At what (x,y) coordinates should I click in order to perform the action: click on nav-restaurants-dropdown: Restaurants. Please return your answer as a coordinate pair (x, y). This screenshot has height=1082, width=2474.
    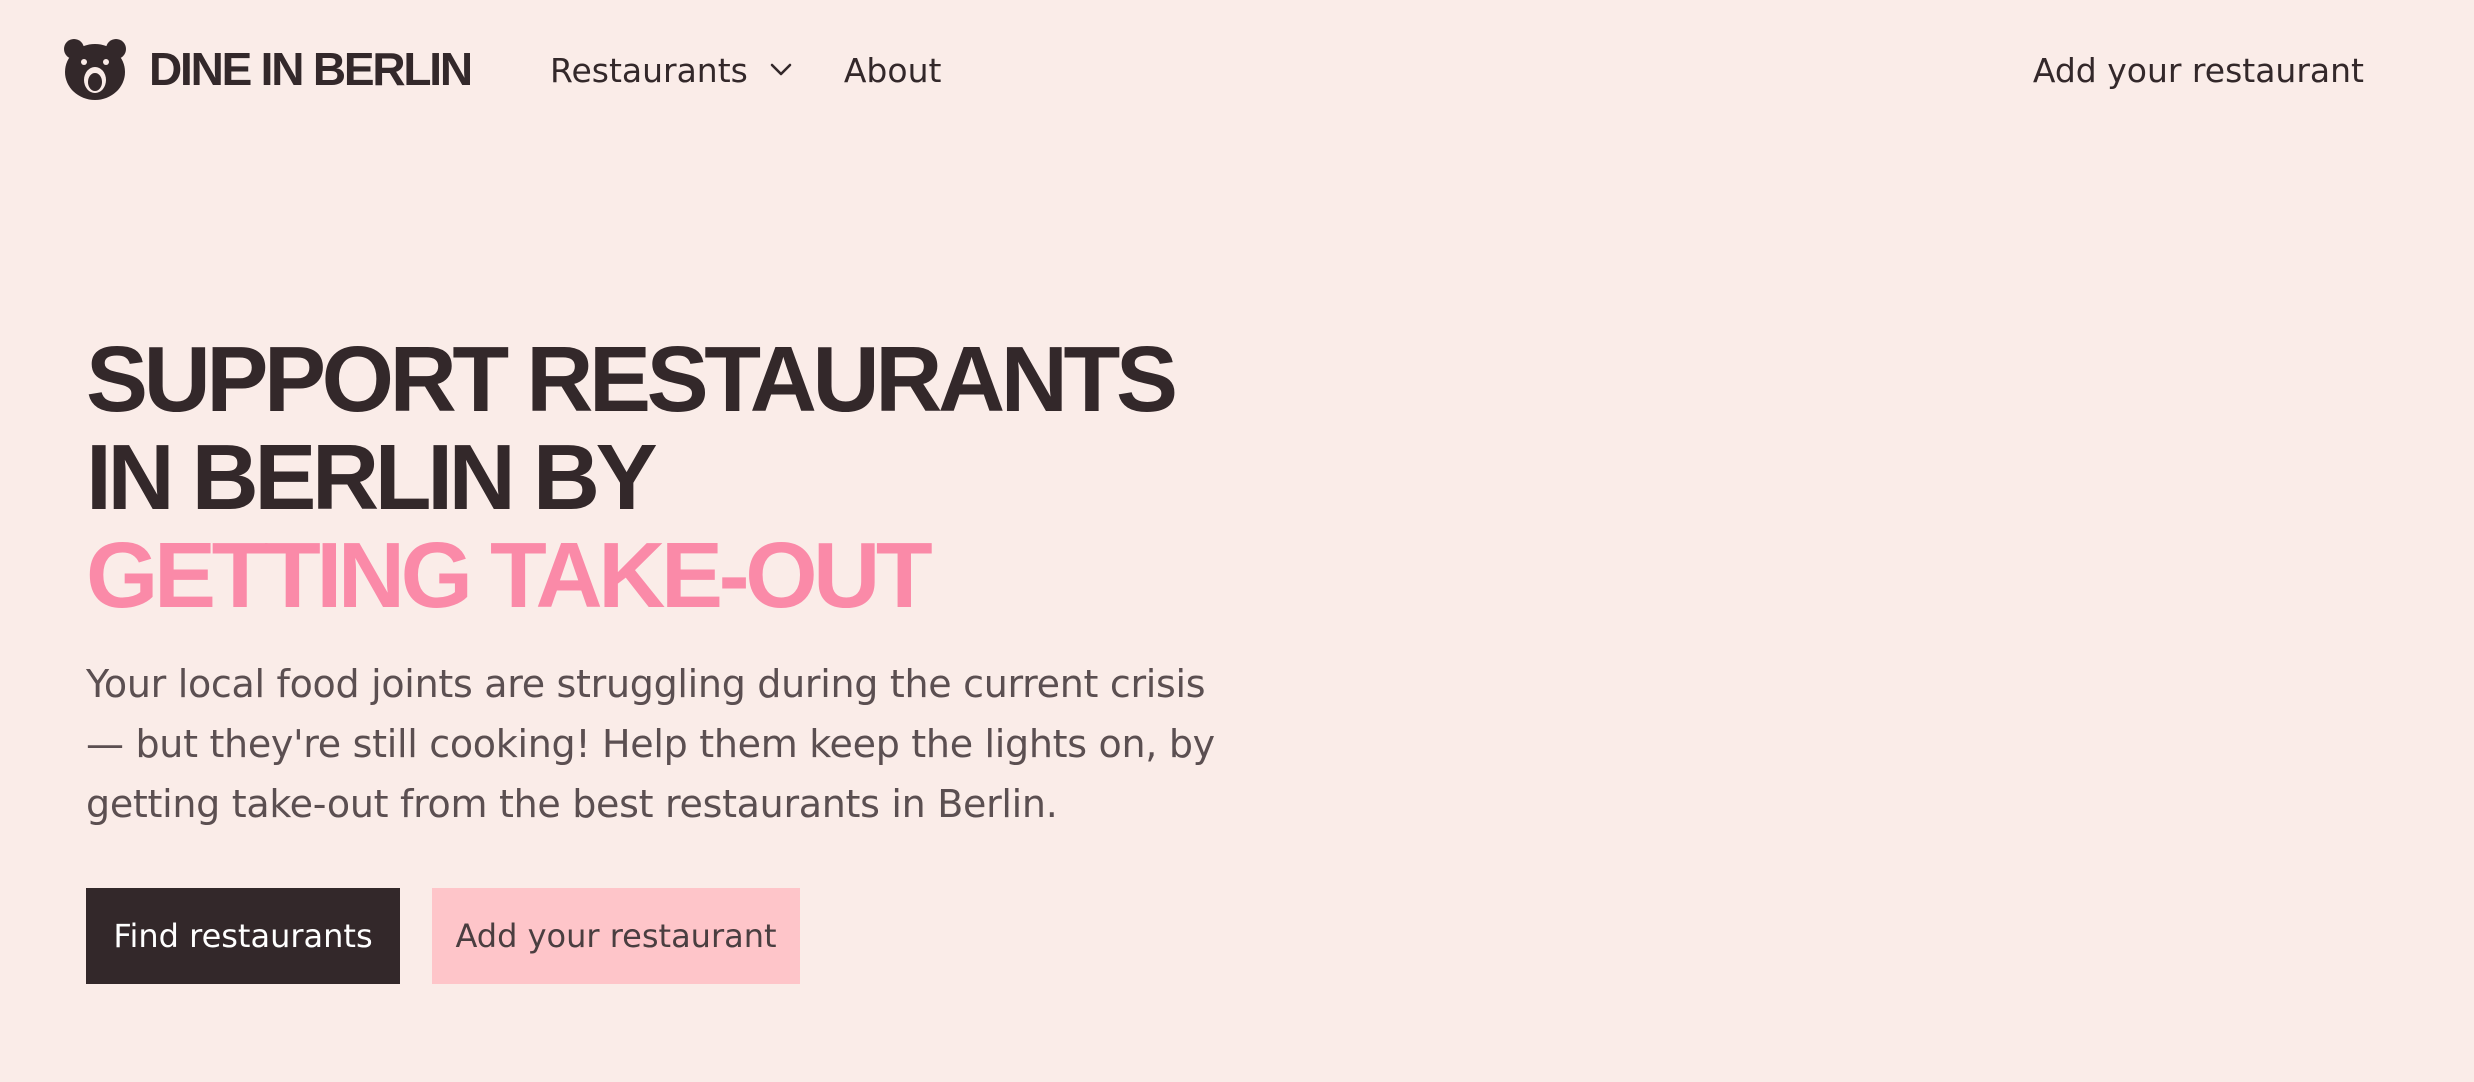
    Looking at the image, I should click on (671, 70).